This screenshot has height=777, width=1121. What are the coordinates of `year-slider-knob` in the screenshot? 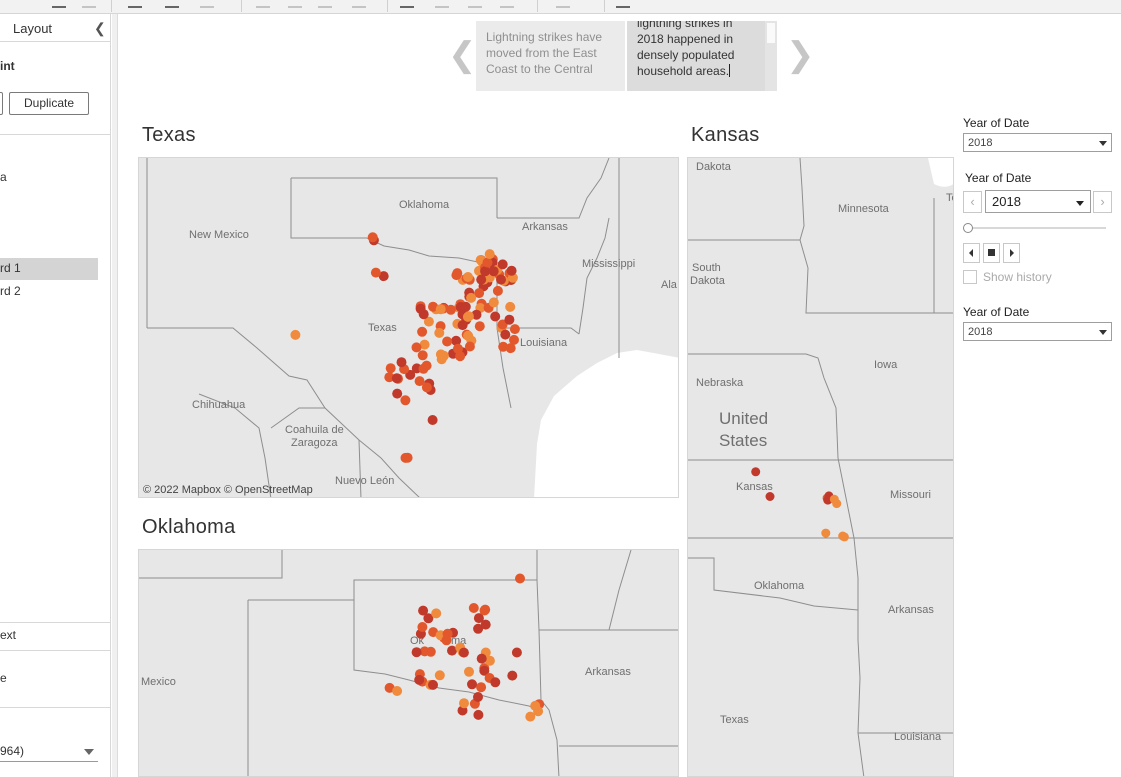 It's located at (968, 228).